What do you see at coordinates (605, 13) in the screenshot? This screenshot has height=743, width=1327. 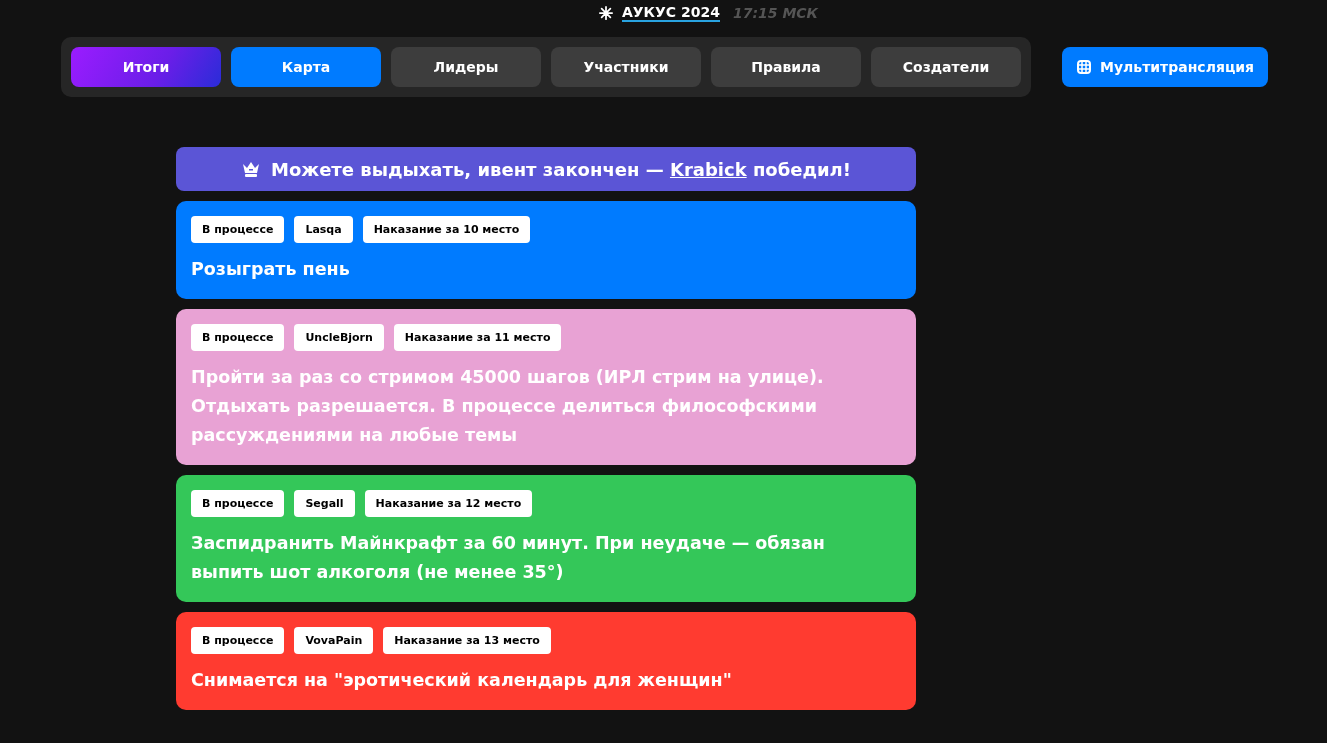 I see `snowflake-icon` at bounding box center [605, 13].